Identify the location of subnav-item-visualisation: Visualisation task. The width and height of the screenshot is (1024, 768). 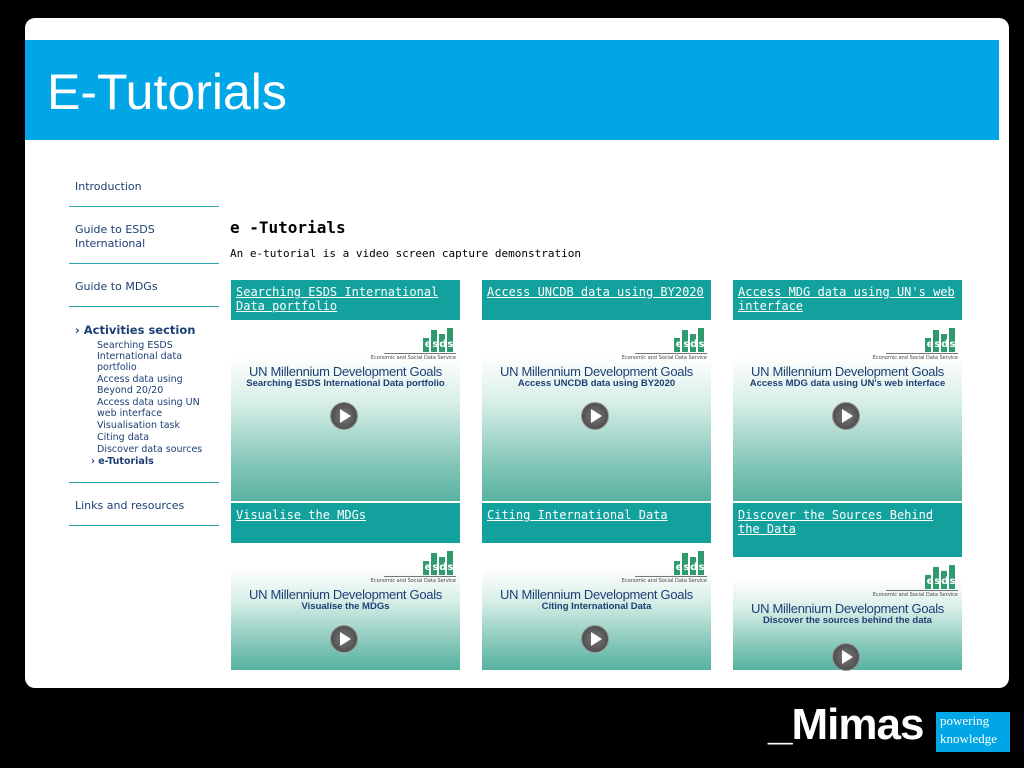
(155, 425).